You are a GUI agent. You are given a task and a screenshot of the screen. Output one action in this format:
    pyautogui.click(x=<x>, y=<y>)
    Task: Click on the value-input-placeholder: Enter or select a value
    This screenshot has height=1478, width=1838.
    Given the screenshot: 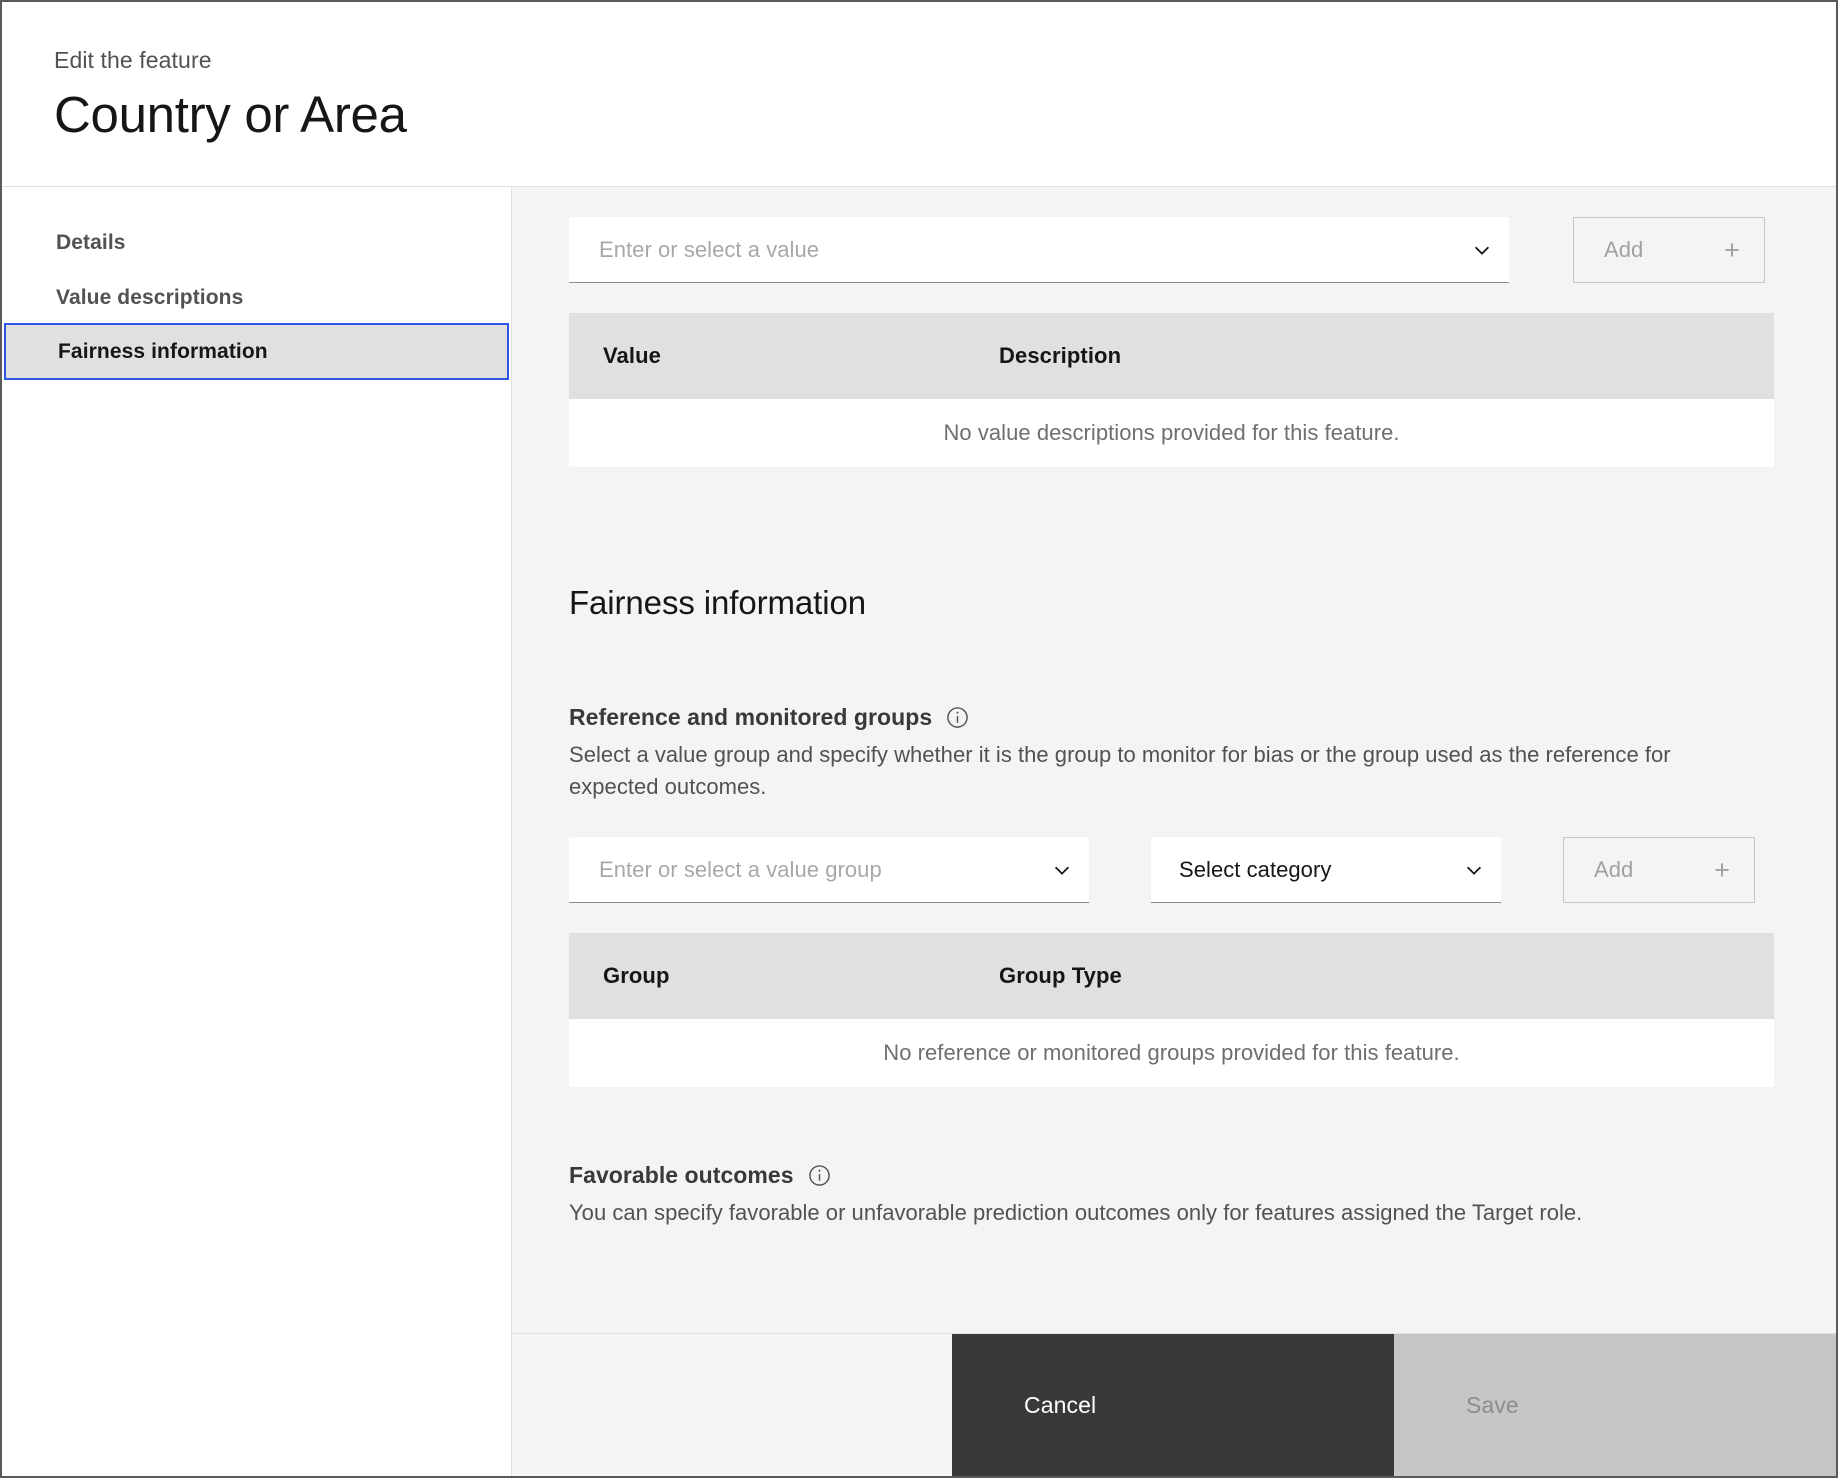 What is the action you would take?
    pyautogui.click(x=709, y=249)
    